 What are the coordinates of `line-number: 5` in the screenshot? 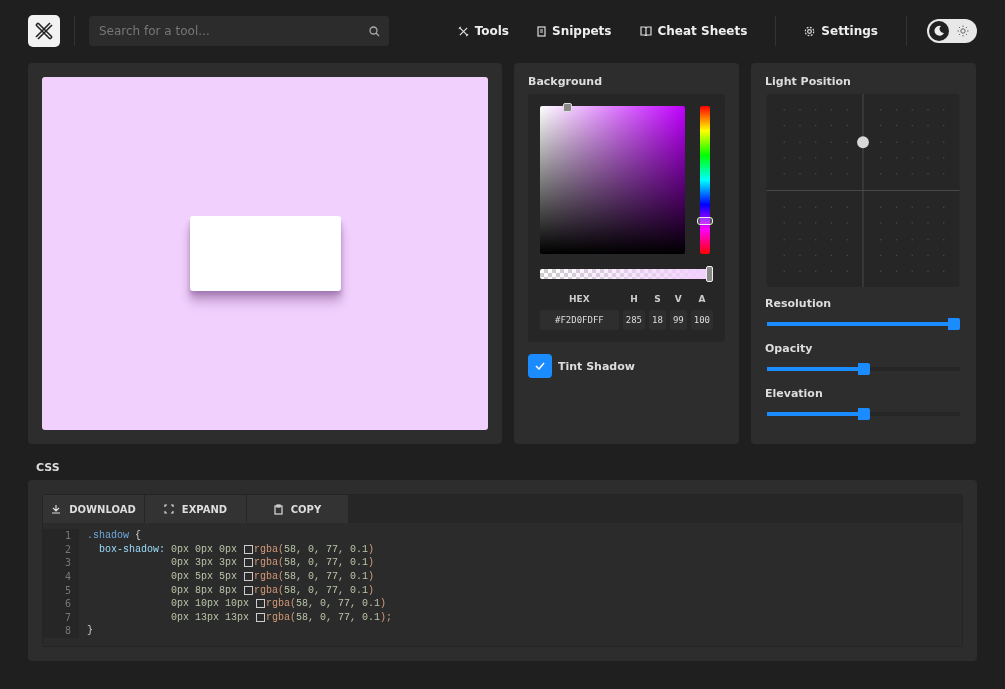 It's located at (61, 590).